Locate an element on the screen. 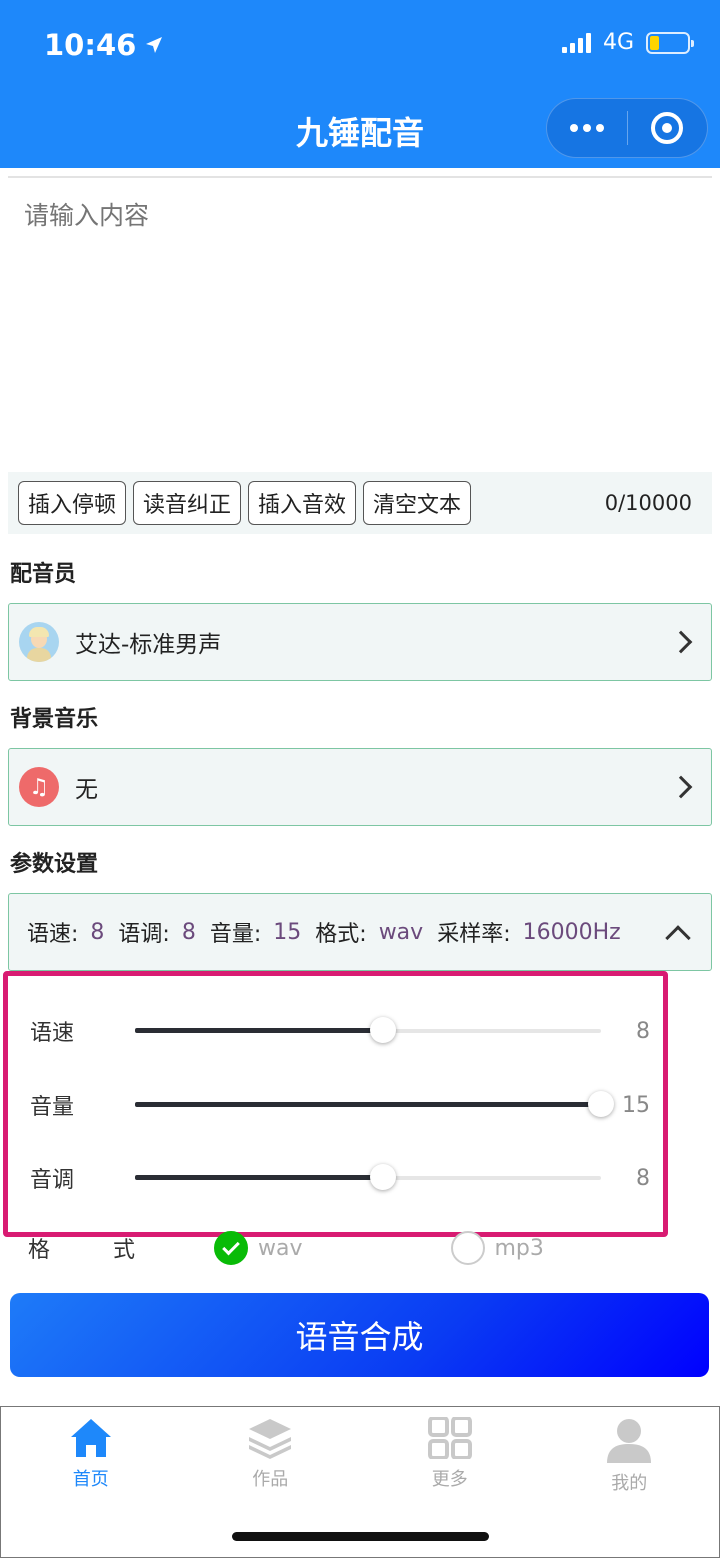 The image size is (720, 1558). more-dots-icon is located at coordinates (586, 128).